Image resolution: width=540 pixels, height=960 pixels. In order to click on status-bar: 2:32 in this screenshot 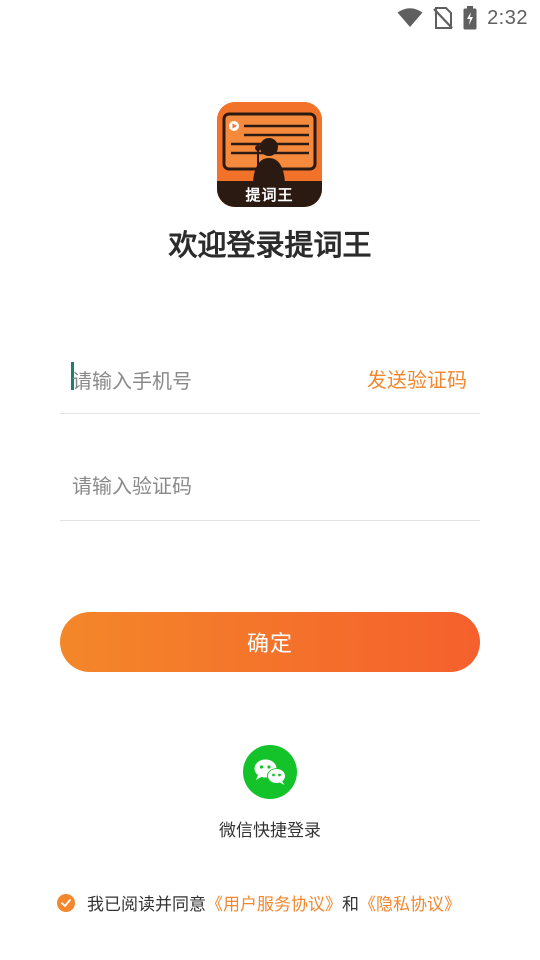, I will do `click(270, 18)`.